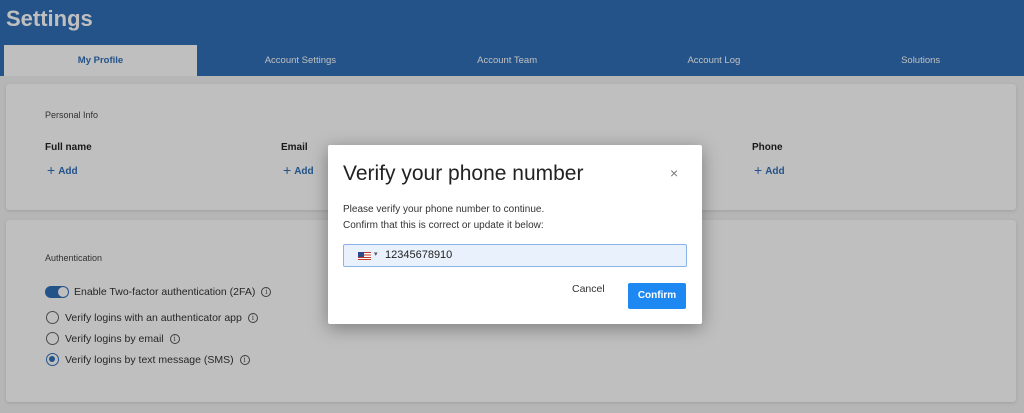 The width and height of the screenshot is (1024, 413). I want to click on us-flag-icon, so click(364, 256).